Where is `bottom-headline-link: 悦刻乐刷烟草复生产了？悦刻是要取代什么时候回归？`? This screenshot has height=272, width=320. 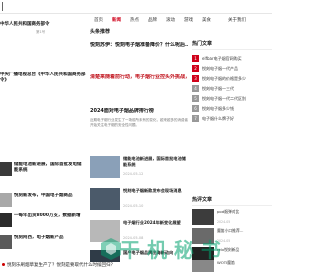
bottom-headline-link: 悦刻乐刷烟草复生产了？悦刻是要取代什么时候回归？ is located at coordinates (58, 265).